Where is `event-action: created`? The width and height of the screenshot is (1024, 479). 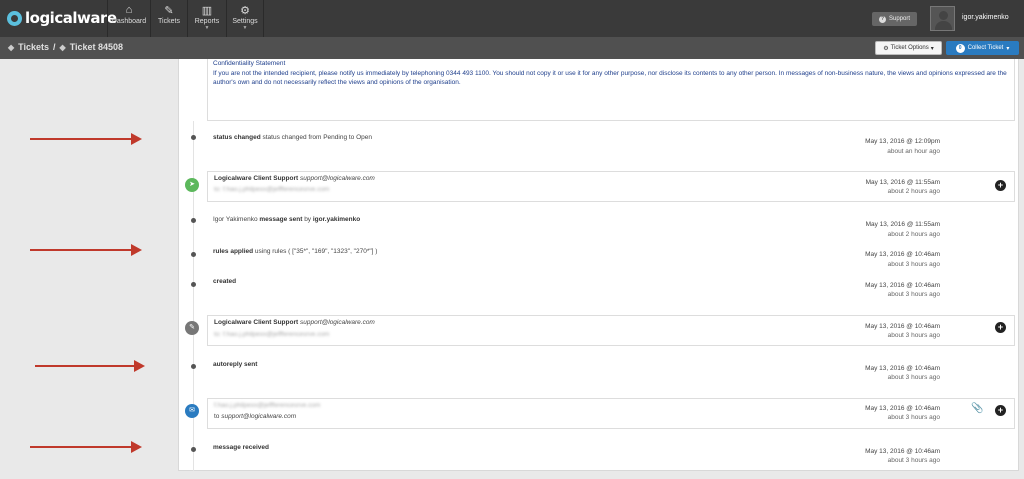 event-action: created is located at coordinates (225, 281).